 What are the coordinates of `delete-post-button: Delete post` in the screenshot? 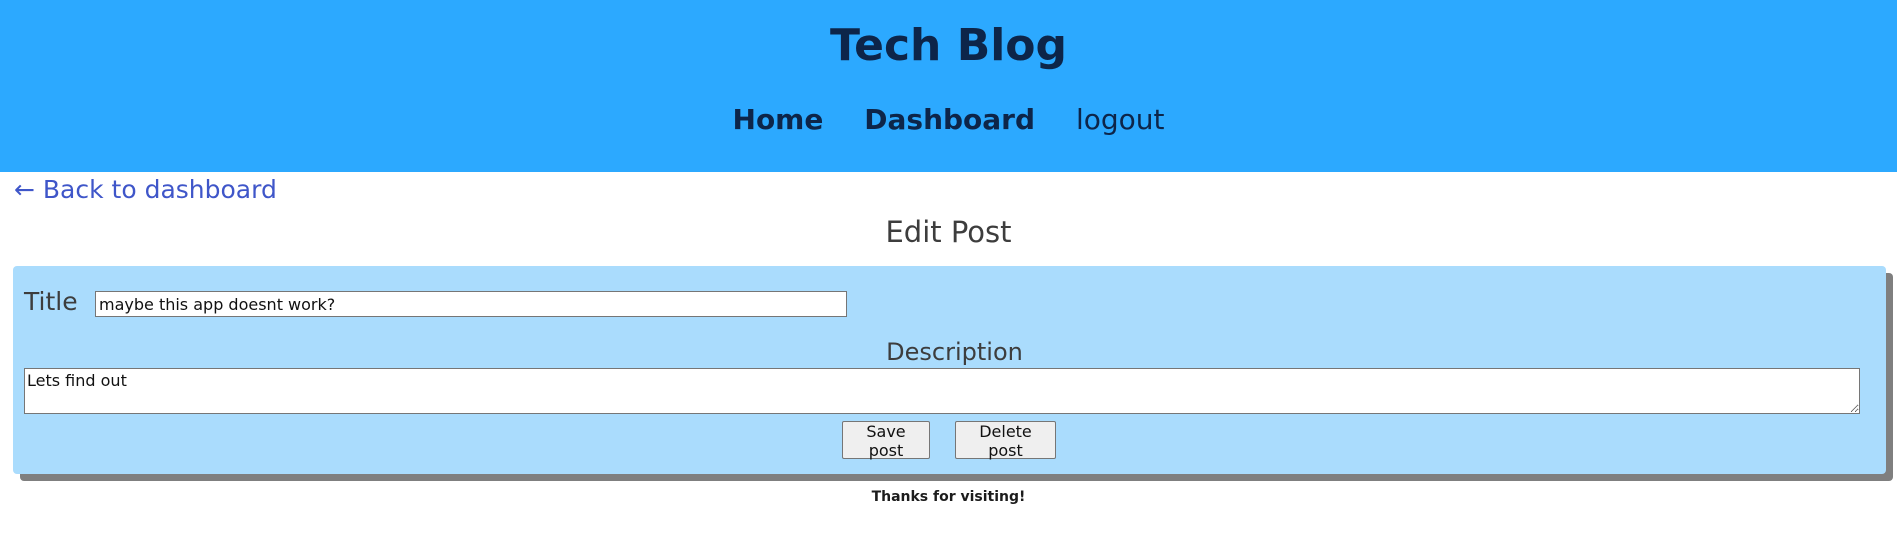 It's located at (1005, 440).